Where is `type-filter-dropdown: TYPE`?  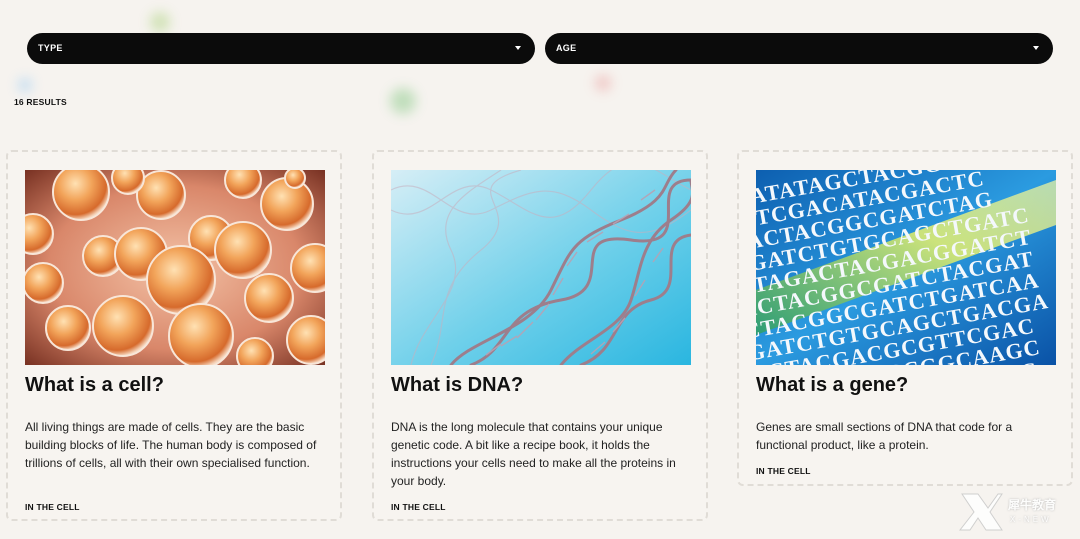 type-filter-dropdown: TYPE is located at coordinates (281, 48).